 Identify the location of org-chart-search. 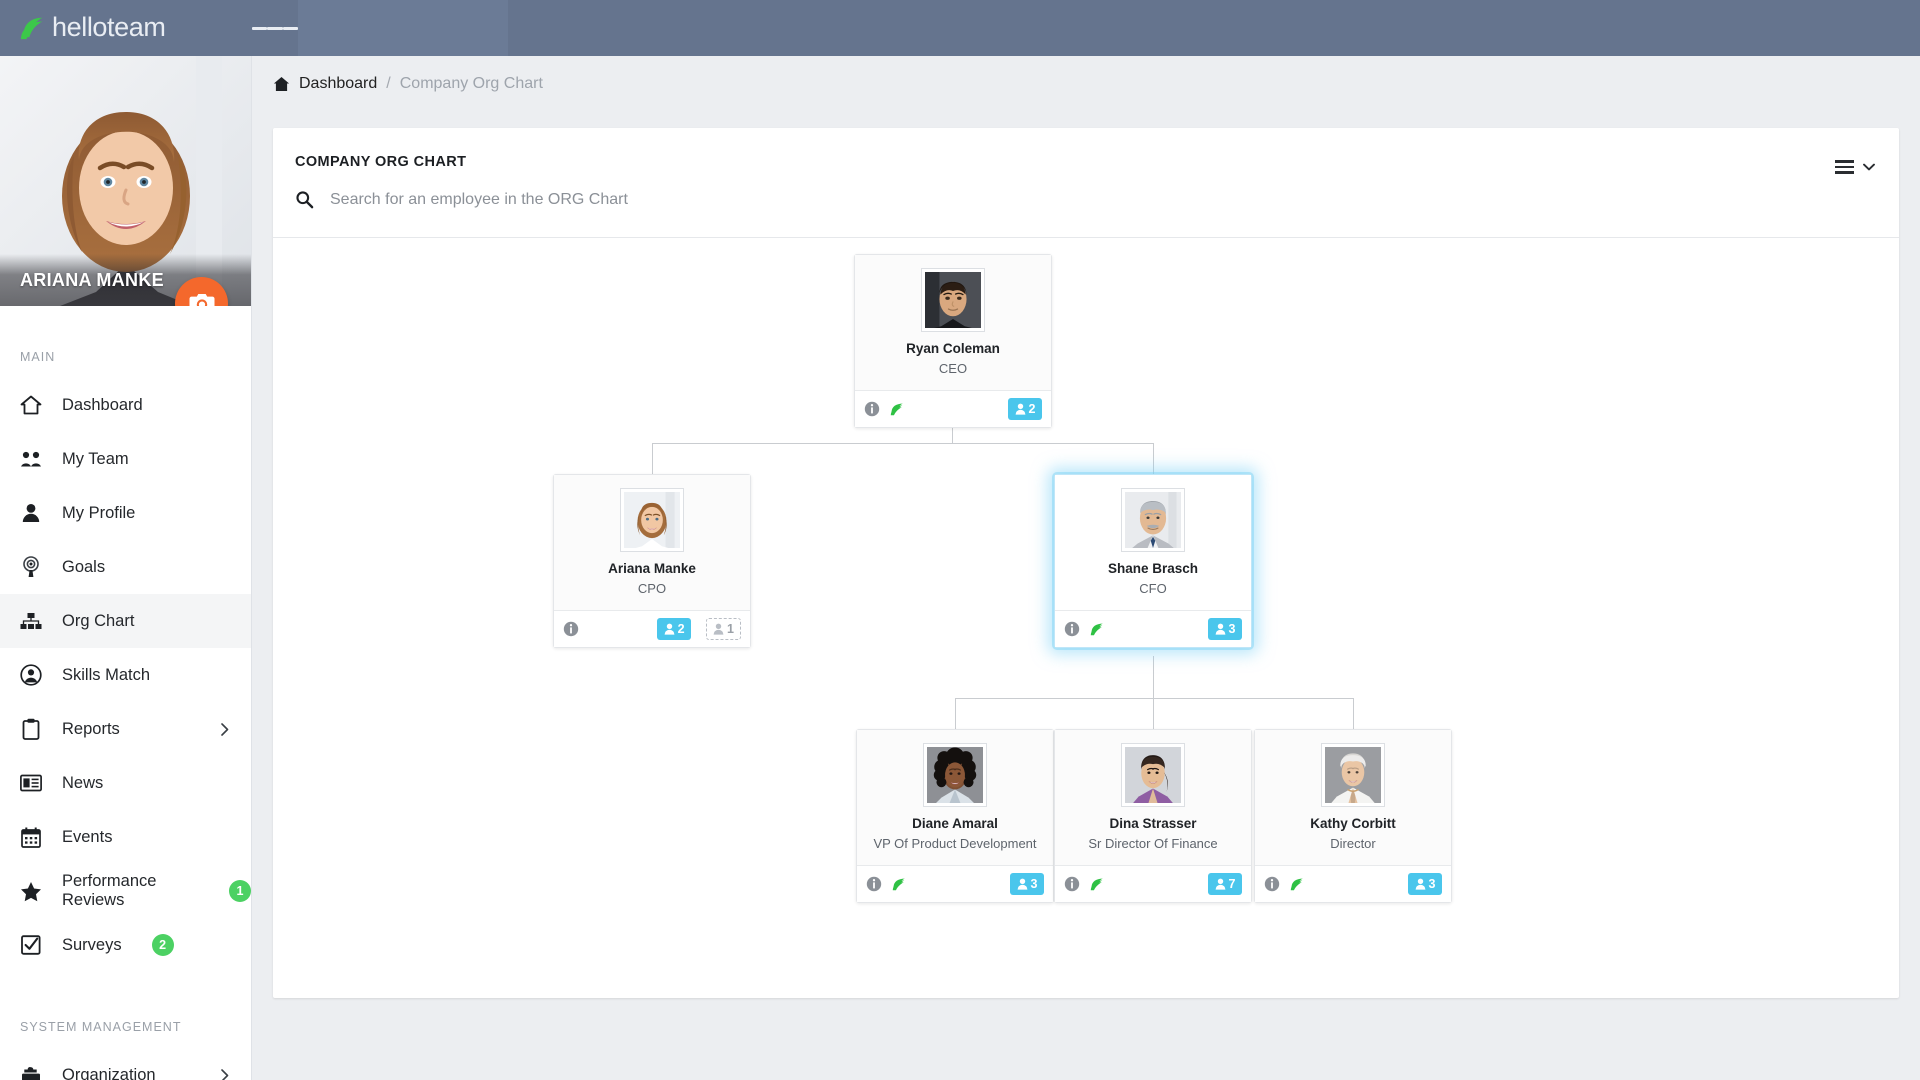
(632, 199).